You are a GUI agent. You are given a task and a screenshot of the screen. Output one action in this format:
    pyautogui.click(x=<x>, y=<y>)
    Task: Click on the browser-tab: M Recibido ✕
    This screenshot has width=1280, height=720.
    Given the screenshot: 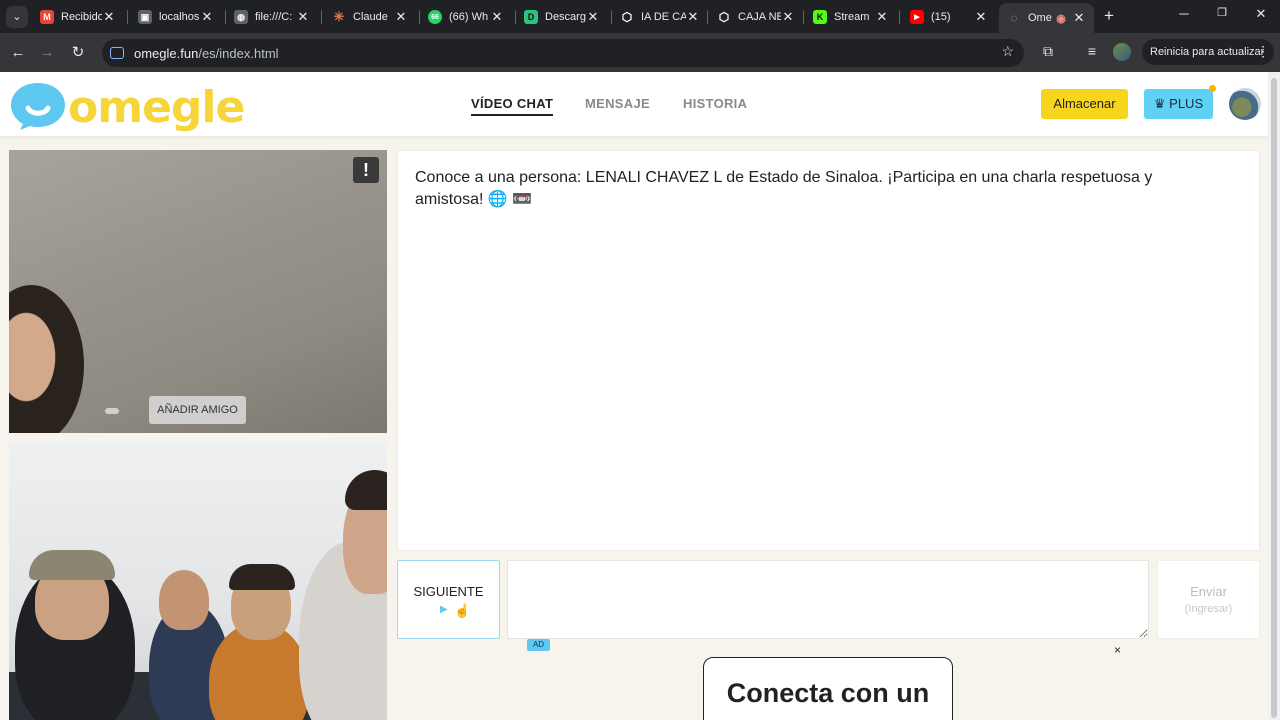 What is the action you would take?
    pyautogui.click(x=78, y=17)
    